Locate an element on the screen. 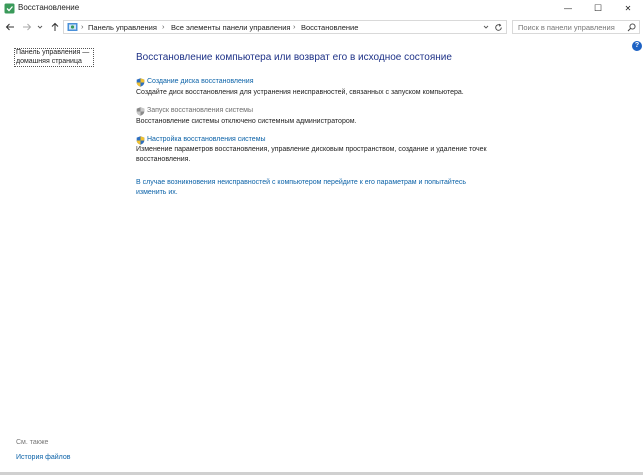 This screenshot has width=643, height=475. search-input: Поиск в панели управления is located at coordinates (576, 27).